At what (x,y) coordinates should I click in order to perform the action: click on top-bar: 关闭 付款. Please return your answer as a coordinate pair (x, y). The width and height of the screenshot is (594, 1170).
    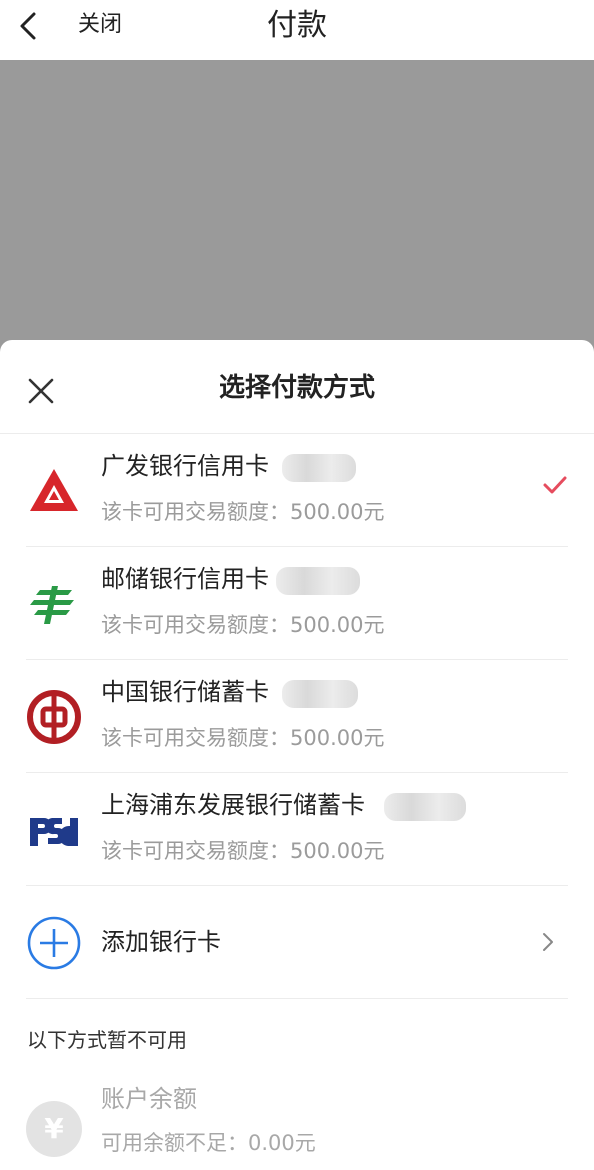
    Looking at the image, I should click on (297, 30).